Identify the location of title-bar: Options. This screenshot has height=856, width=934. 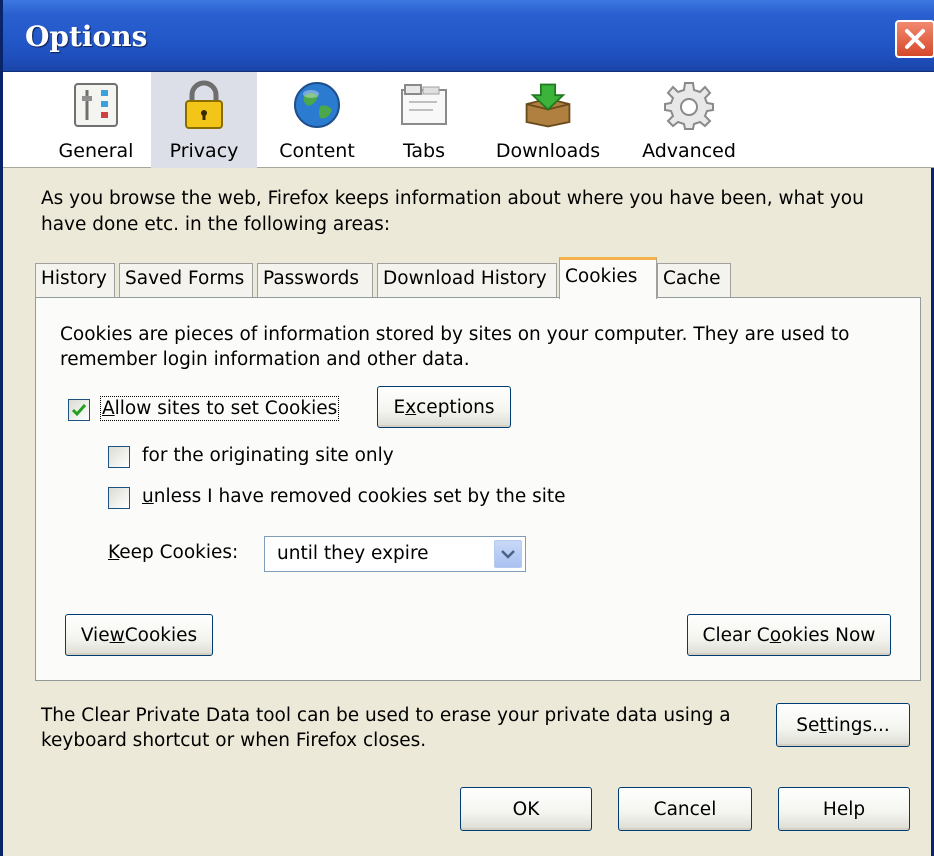
(468, 36).